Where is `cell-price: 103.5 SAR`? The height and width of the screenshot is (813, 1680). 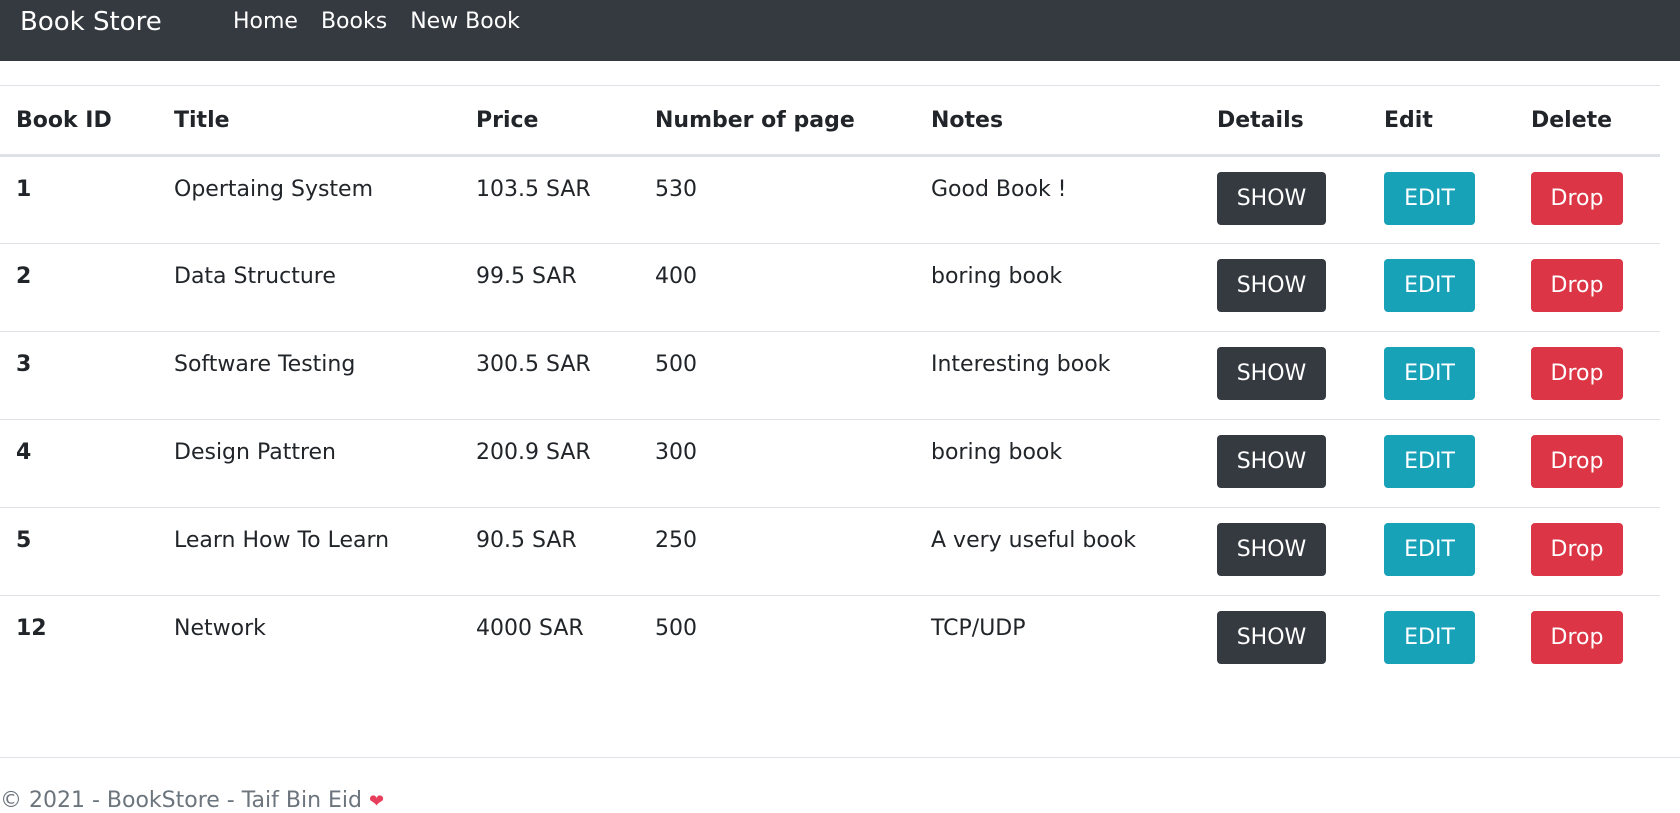 cell-price: 103.5 SAR is located at coordinates (549, 199).